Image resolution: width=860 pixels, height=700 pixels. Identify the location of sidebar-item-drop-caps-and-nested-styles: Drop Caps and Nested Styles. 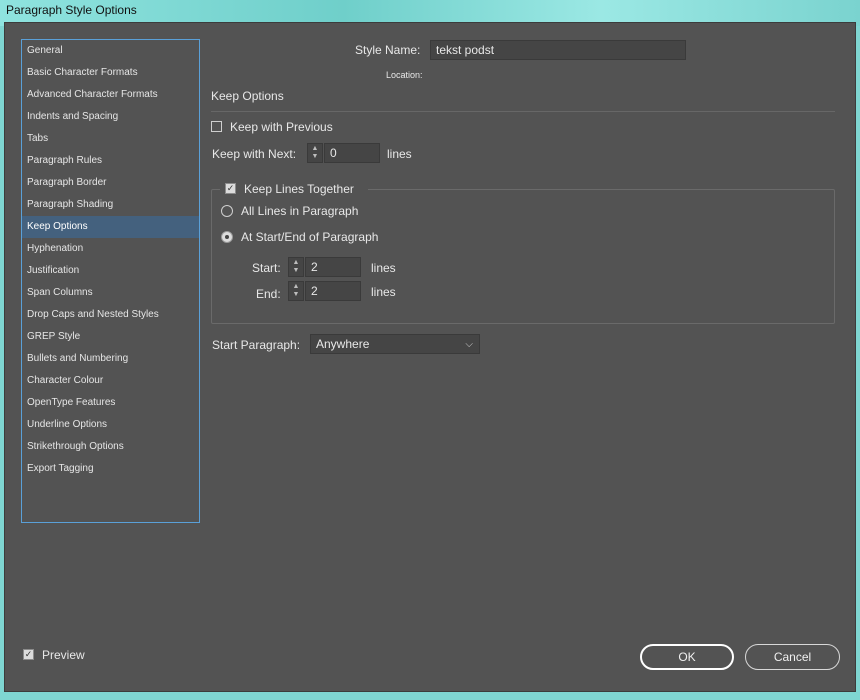
(110, 315).